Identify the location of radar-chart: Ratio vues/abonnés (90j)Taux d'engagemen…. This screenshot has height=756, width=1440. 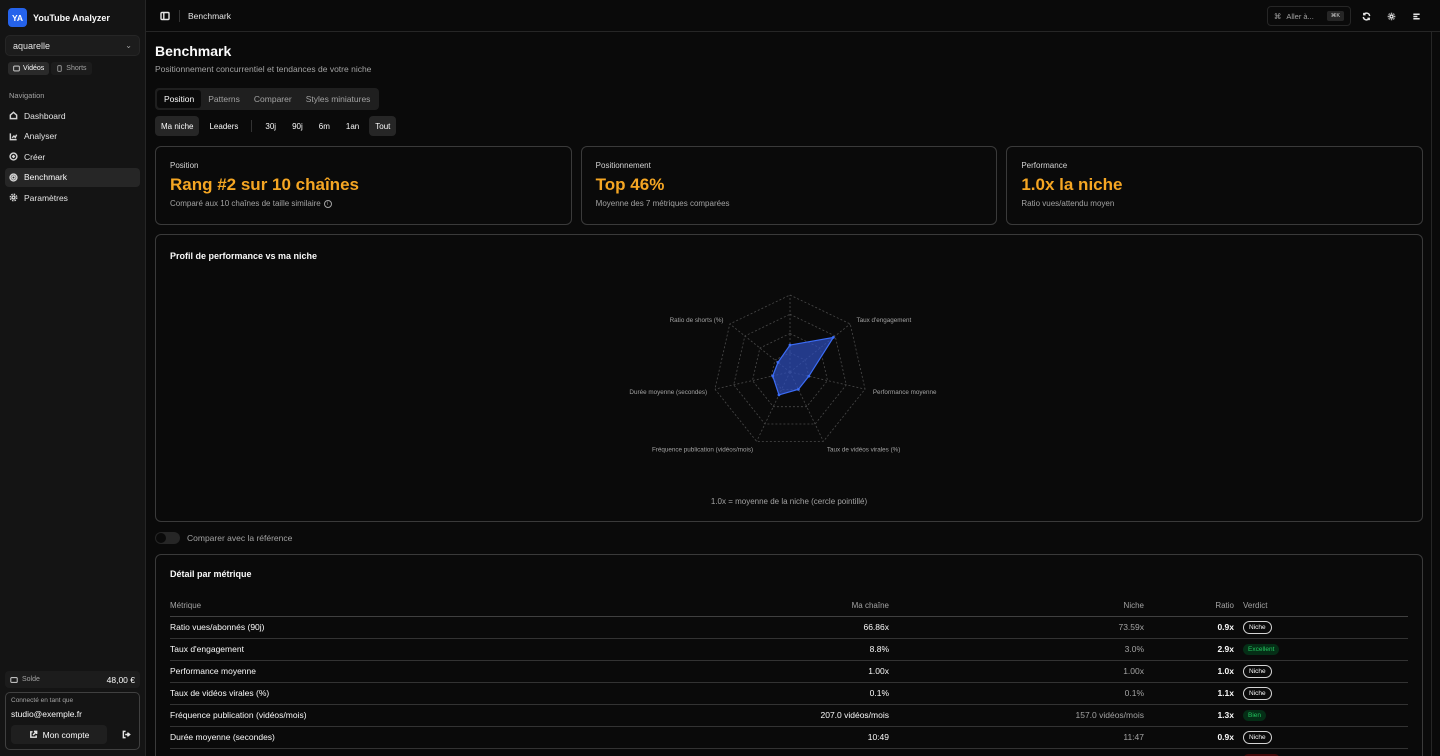
(783, 374).